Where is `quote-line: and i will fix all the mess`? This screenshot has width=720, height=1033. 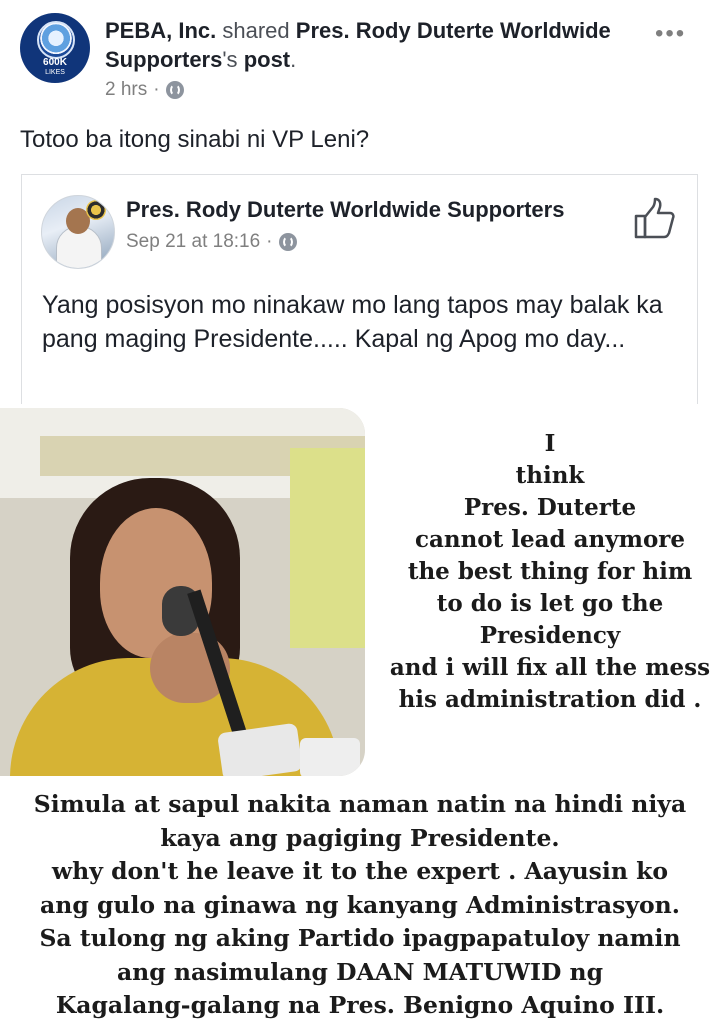 quote-line: and i will fix all the mess is located at coordinates (550, 667).